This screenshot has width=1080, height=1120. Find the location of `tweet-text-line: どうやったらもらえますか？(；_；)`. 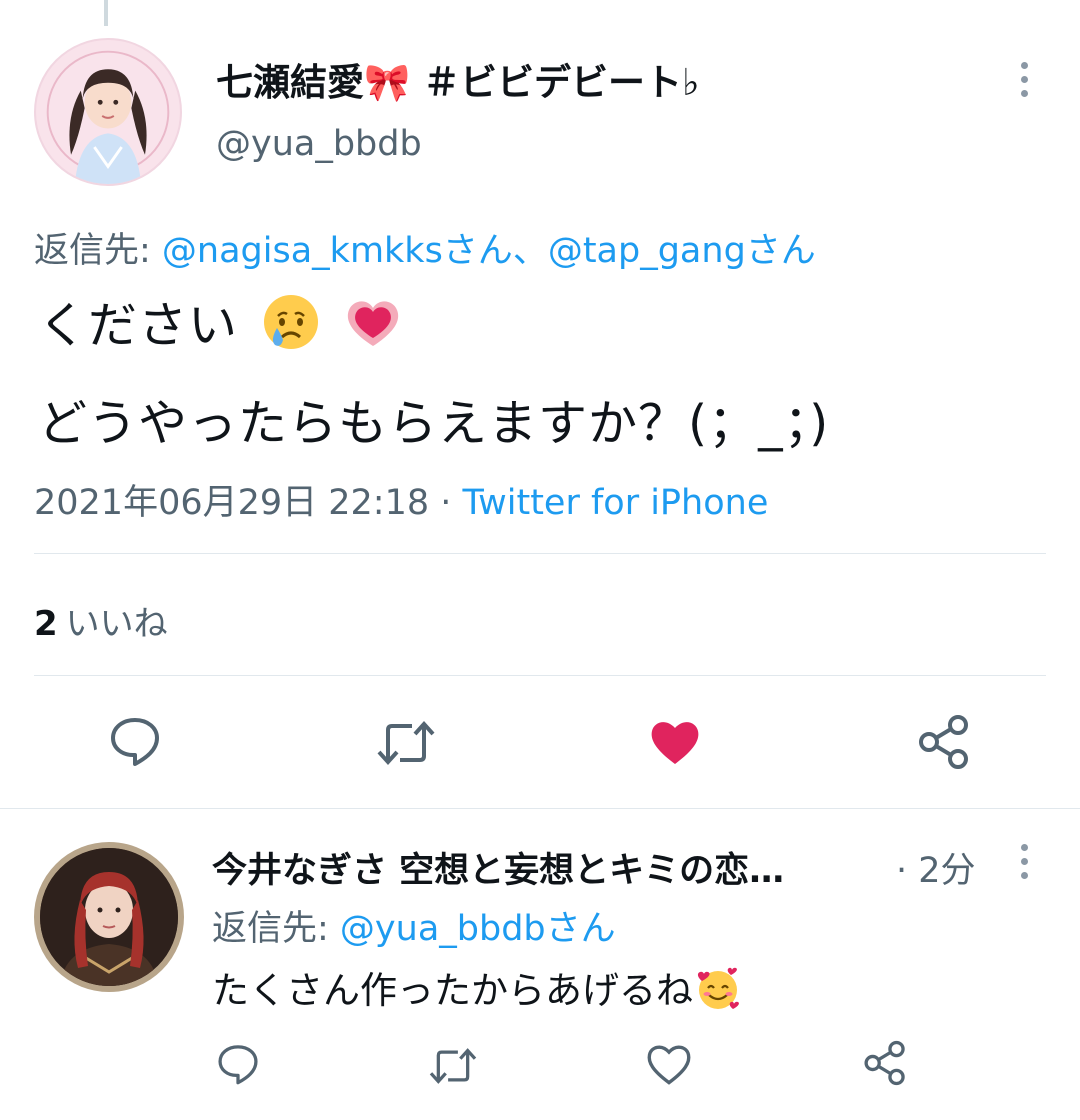

tweet-text-line: どうやったらもらえますか？(；_；) is located at coordinates (434, 423).